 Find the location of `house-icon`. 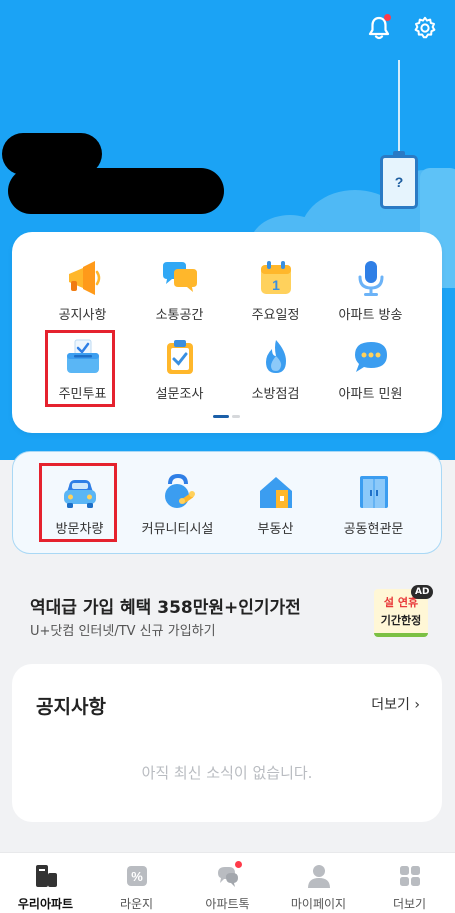

house-icon is located at coordinates (275, 492).